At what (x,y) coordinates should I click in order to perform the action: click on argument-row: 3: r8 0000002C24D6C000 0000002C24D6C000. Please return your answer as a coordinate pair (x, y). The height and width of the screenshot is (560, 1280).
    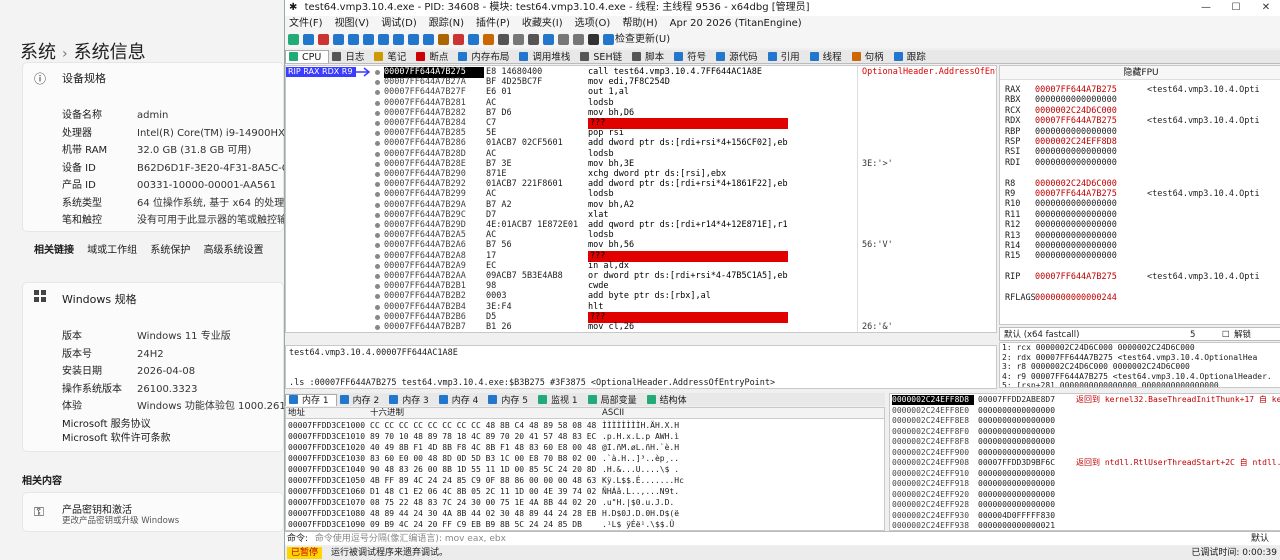
    Looking at the image, I should click on (1140, 367).